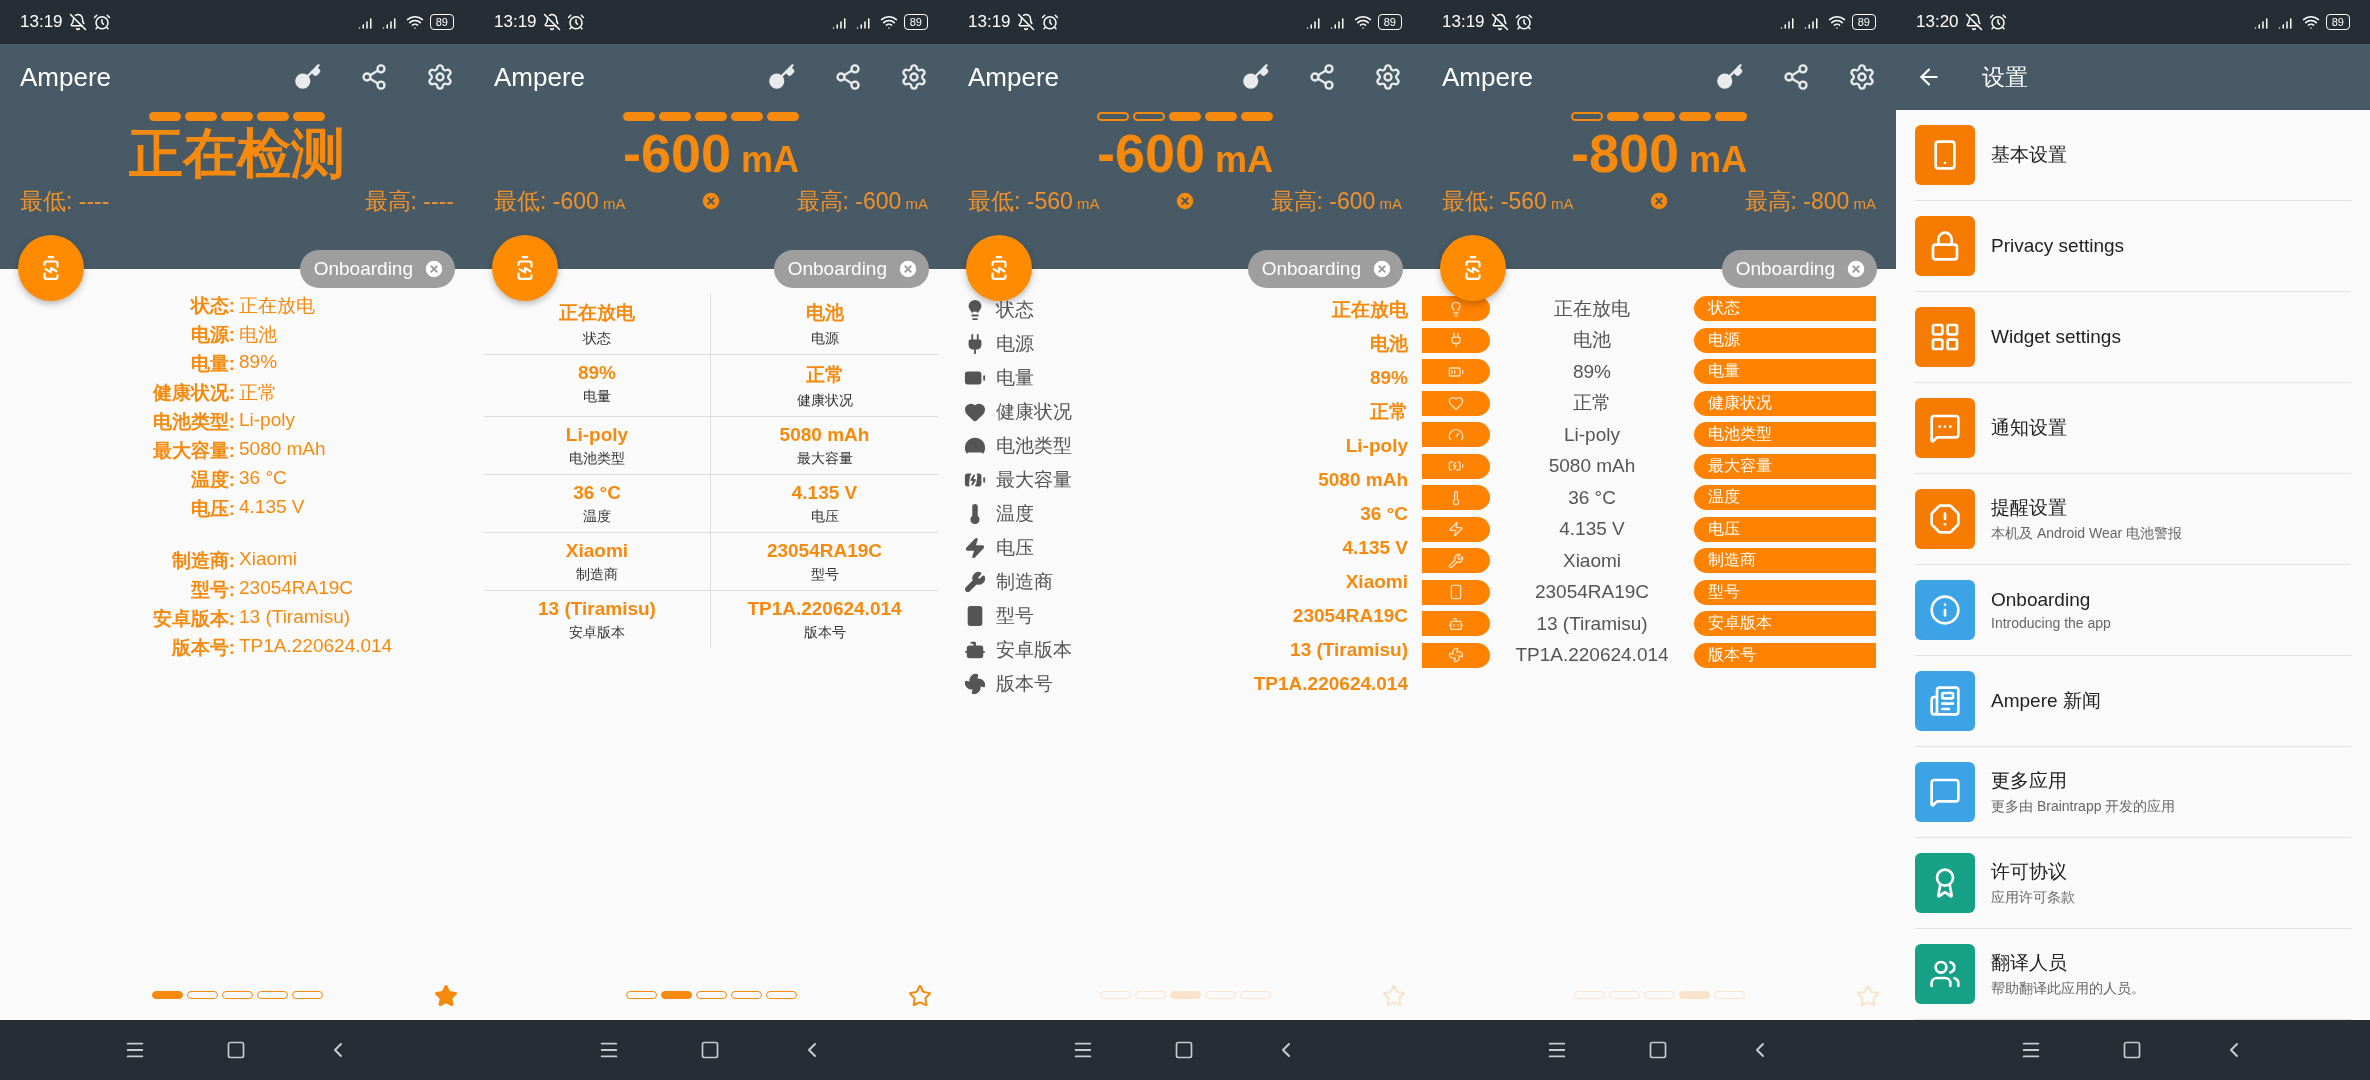 This screenshot has width=2370, height=1080. I want to click on info-label: 电源, so click(824, 339).